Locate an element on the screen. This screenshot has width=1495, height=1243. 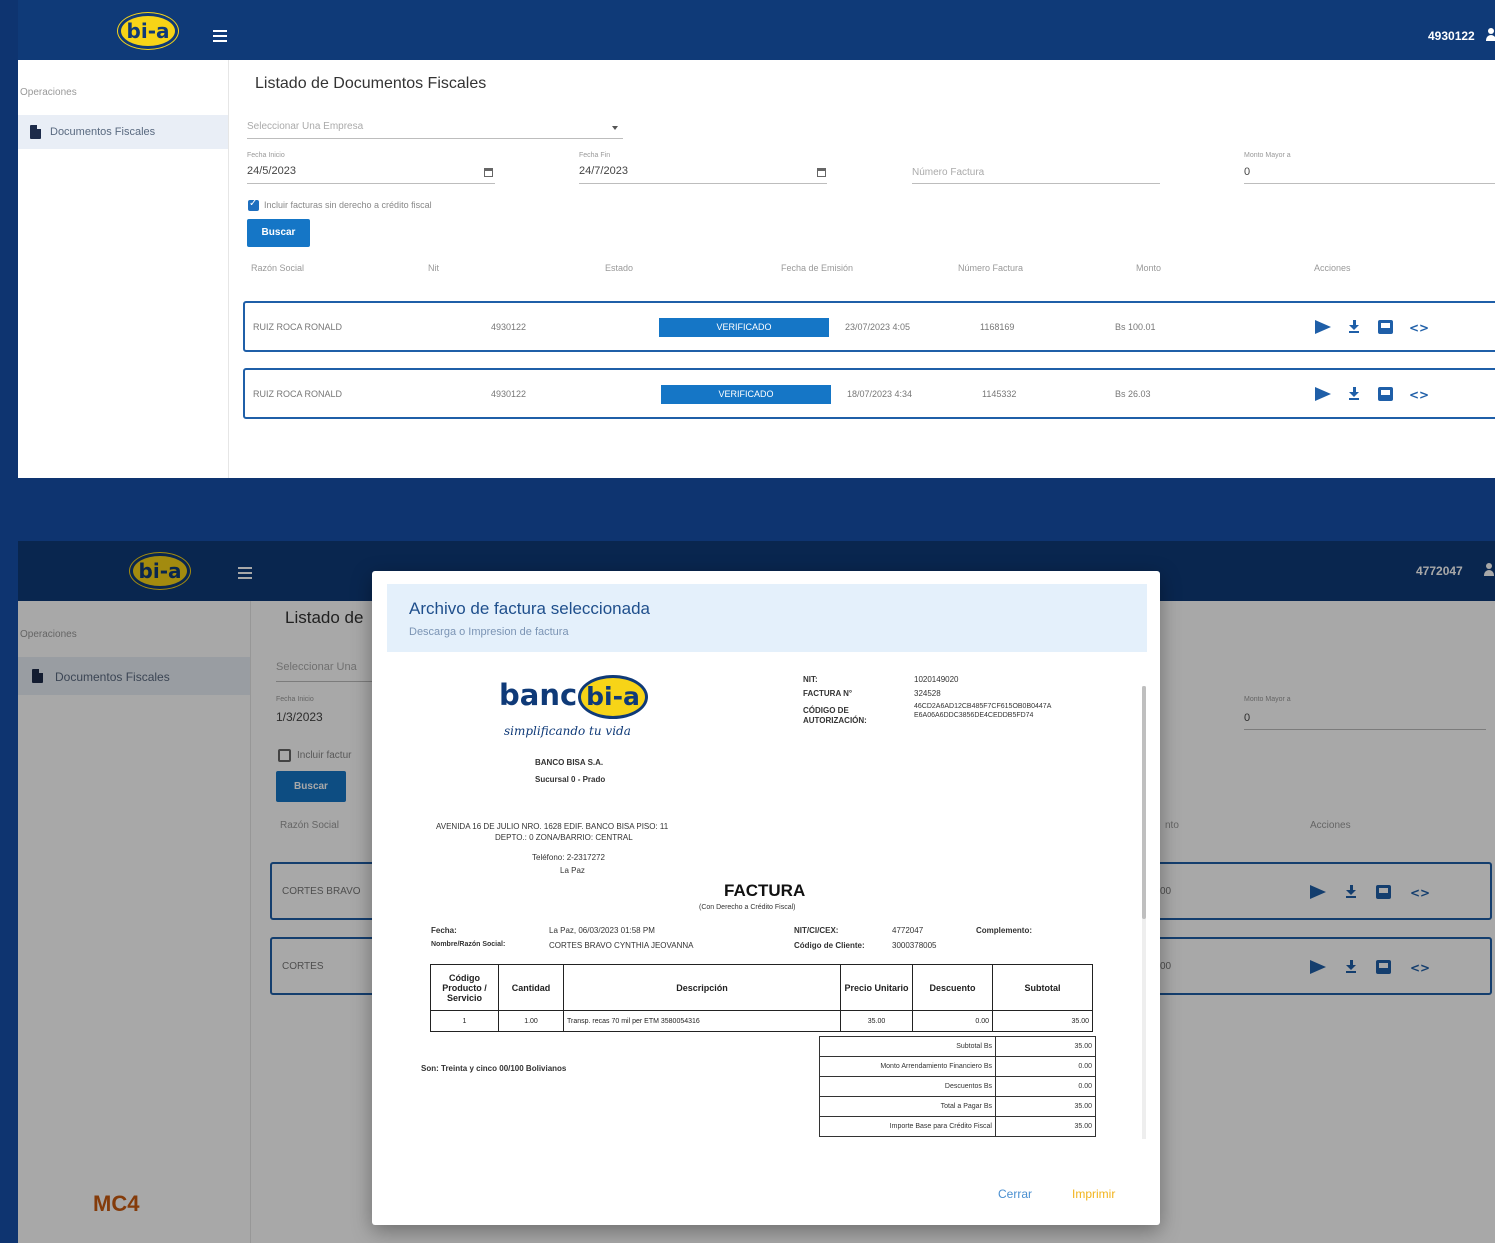
total-label: Importe Base para Crédito Fiscal is located at coordinates (907, 1126).